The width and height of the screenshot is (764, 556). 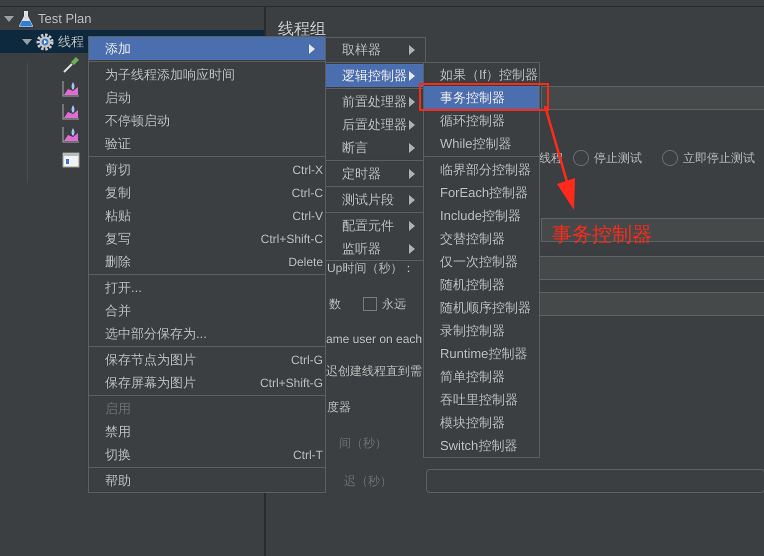 What do you see at coordinates (65, 18) in the screenshot?
I see `tree-label: Test Plan` at bounding box center [65, 18].